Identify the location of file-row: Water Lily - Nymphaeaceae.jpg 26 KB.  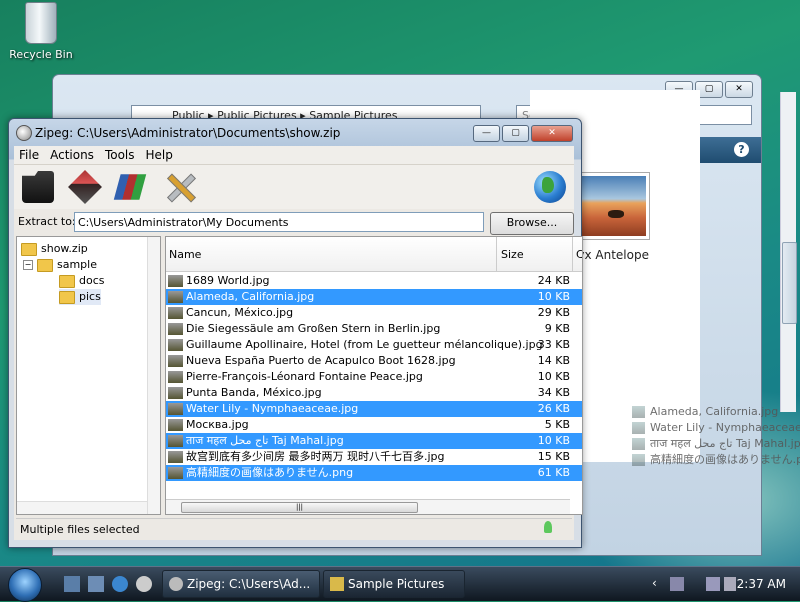
(374, 409).